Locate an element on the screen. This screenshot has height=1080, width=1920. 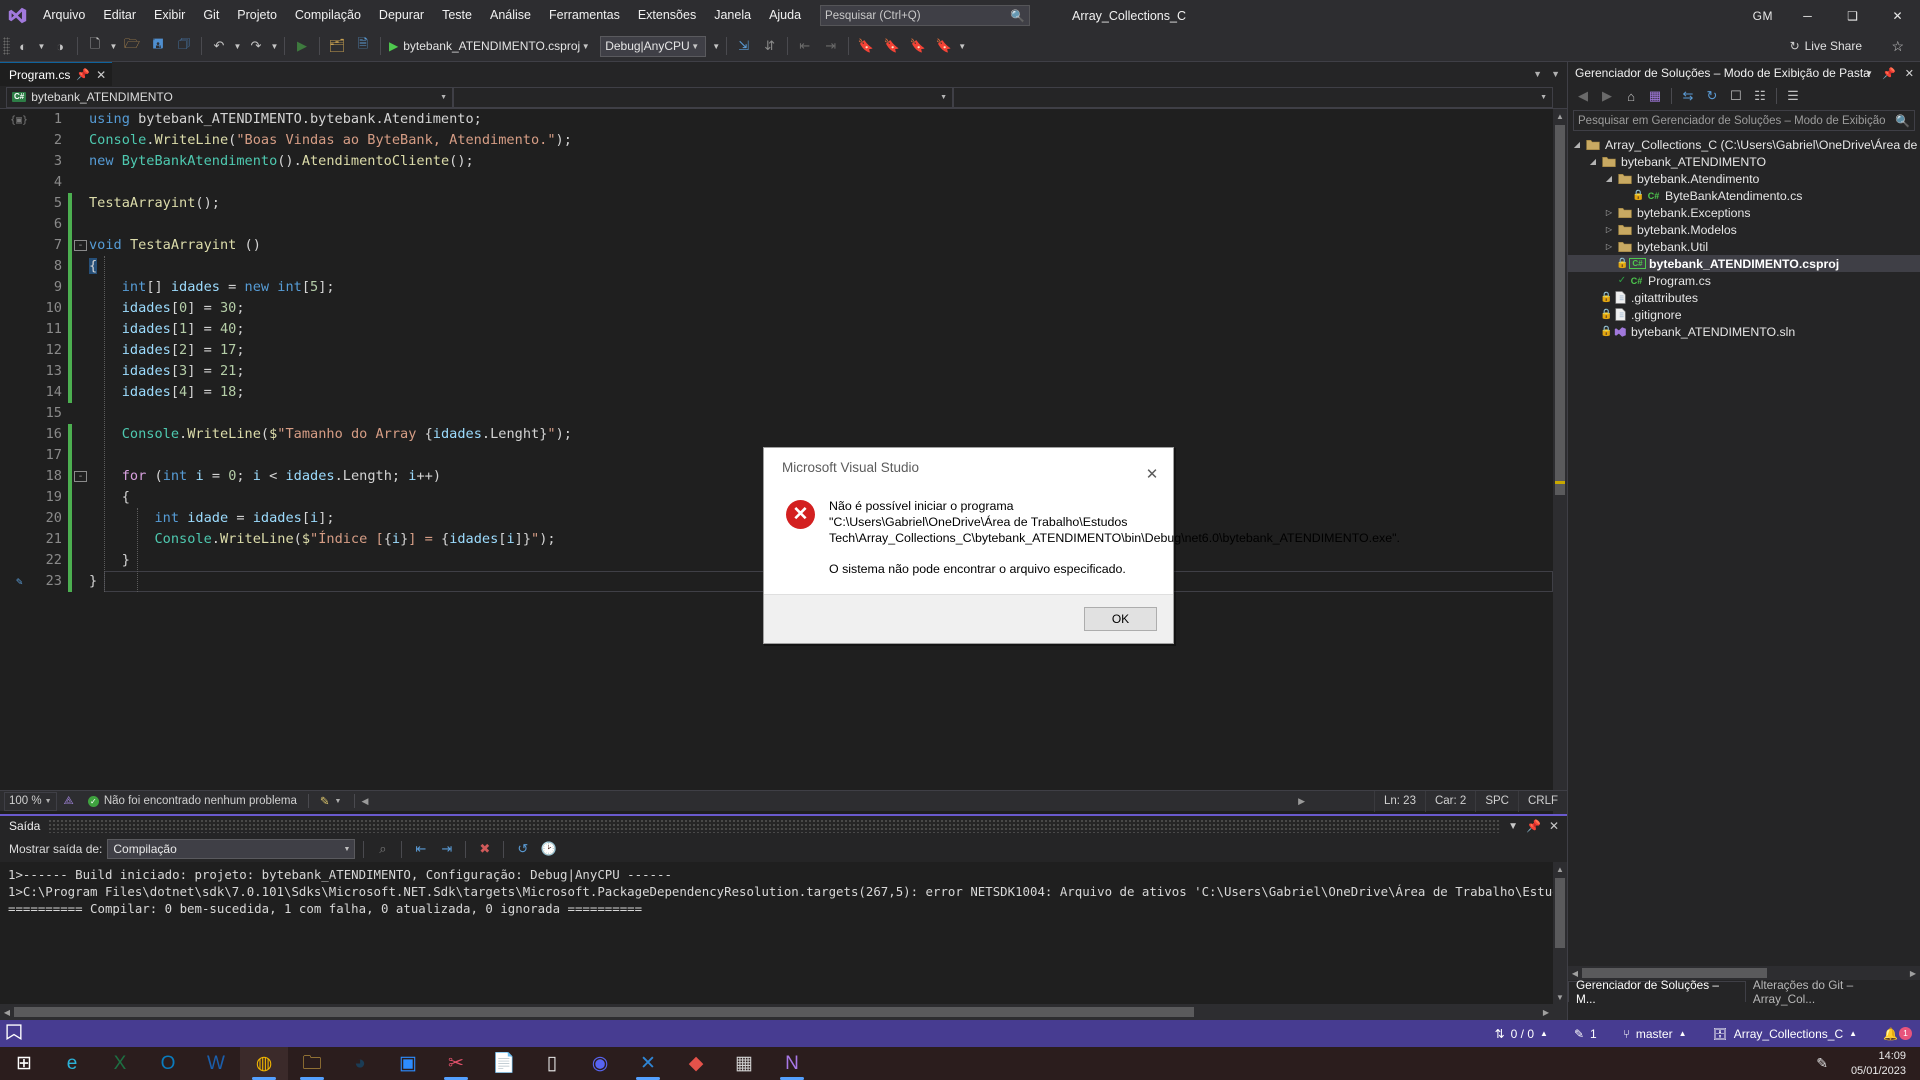
navigate-back-icon: ◐ is located at coordinates (23, 46).